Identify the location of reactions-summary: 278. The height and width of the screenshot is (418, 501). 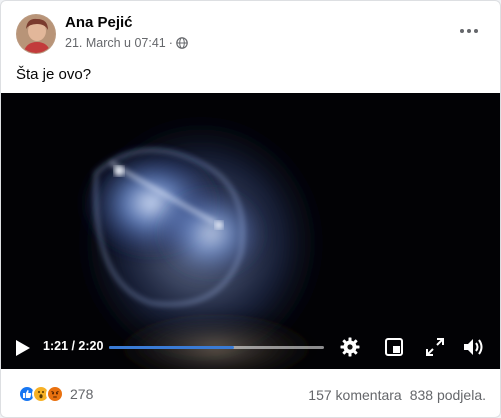
(55, 394).